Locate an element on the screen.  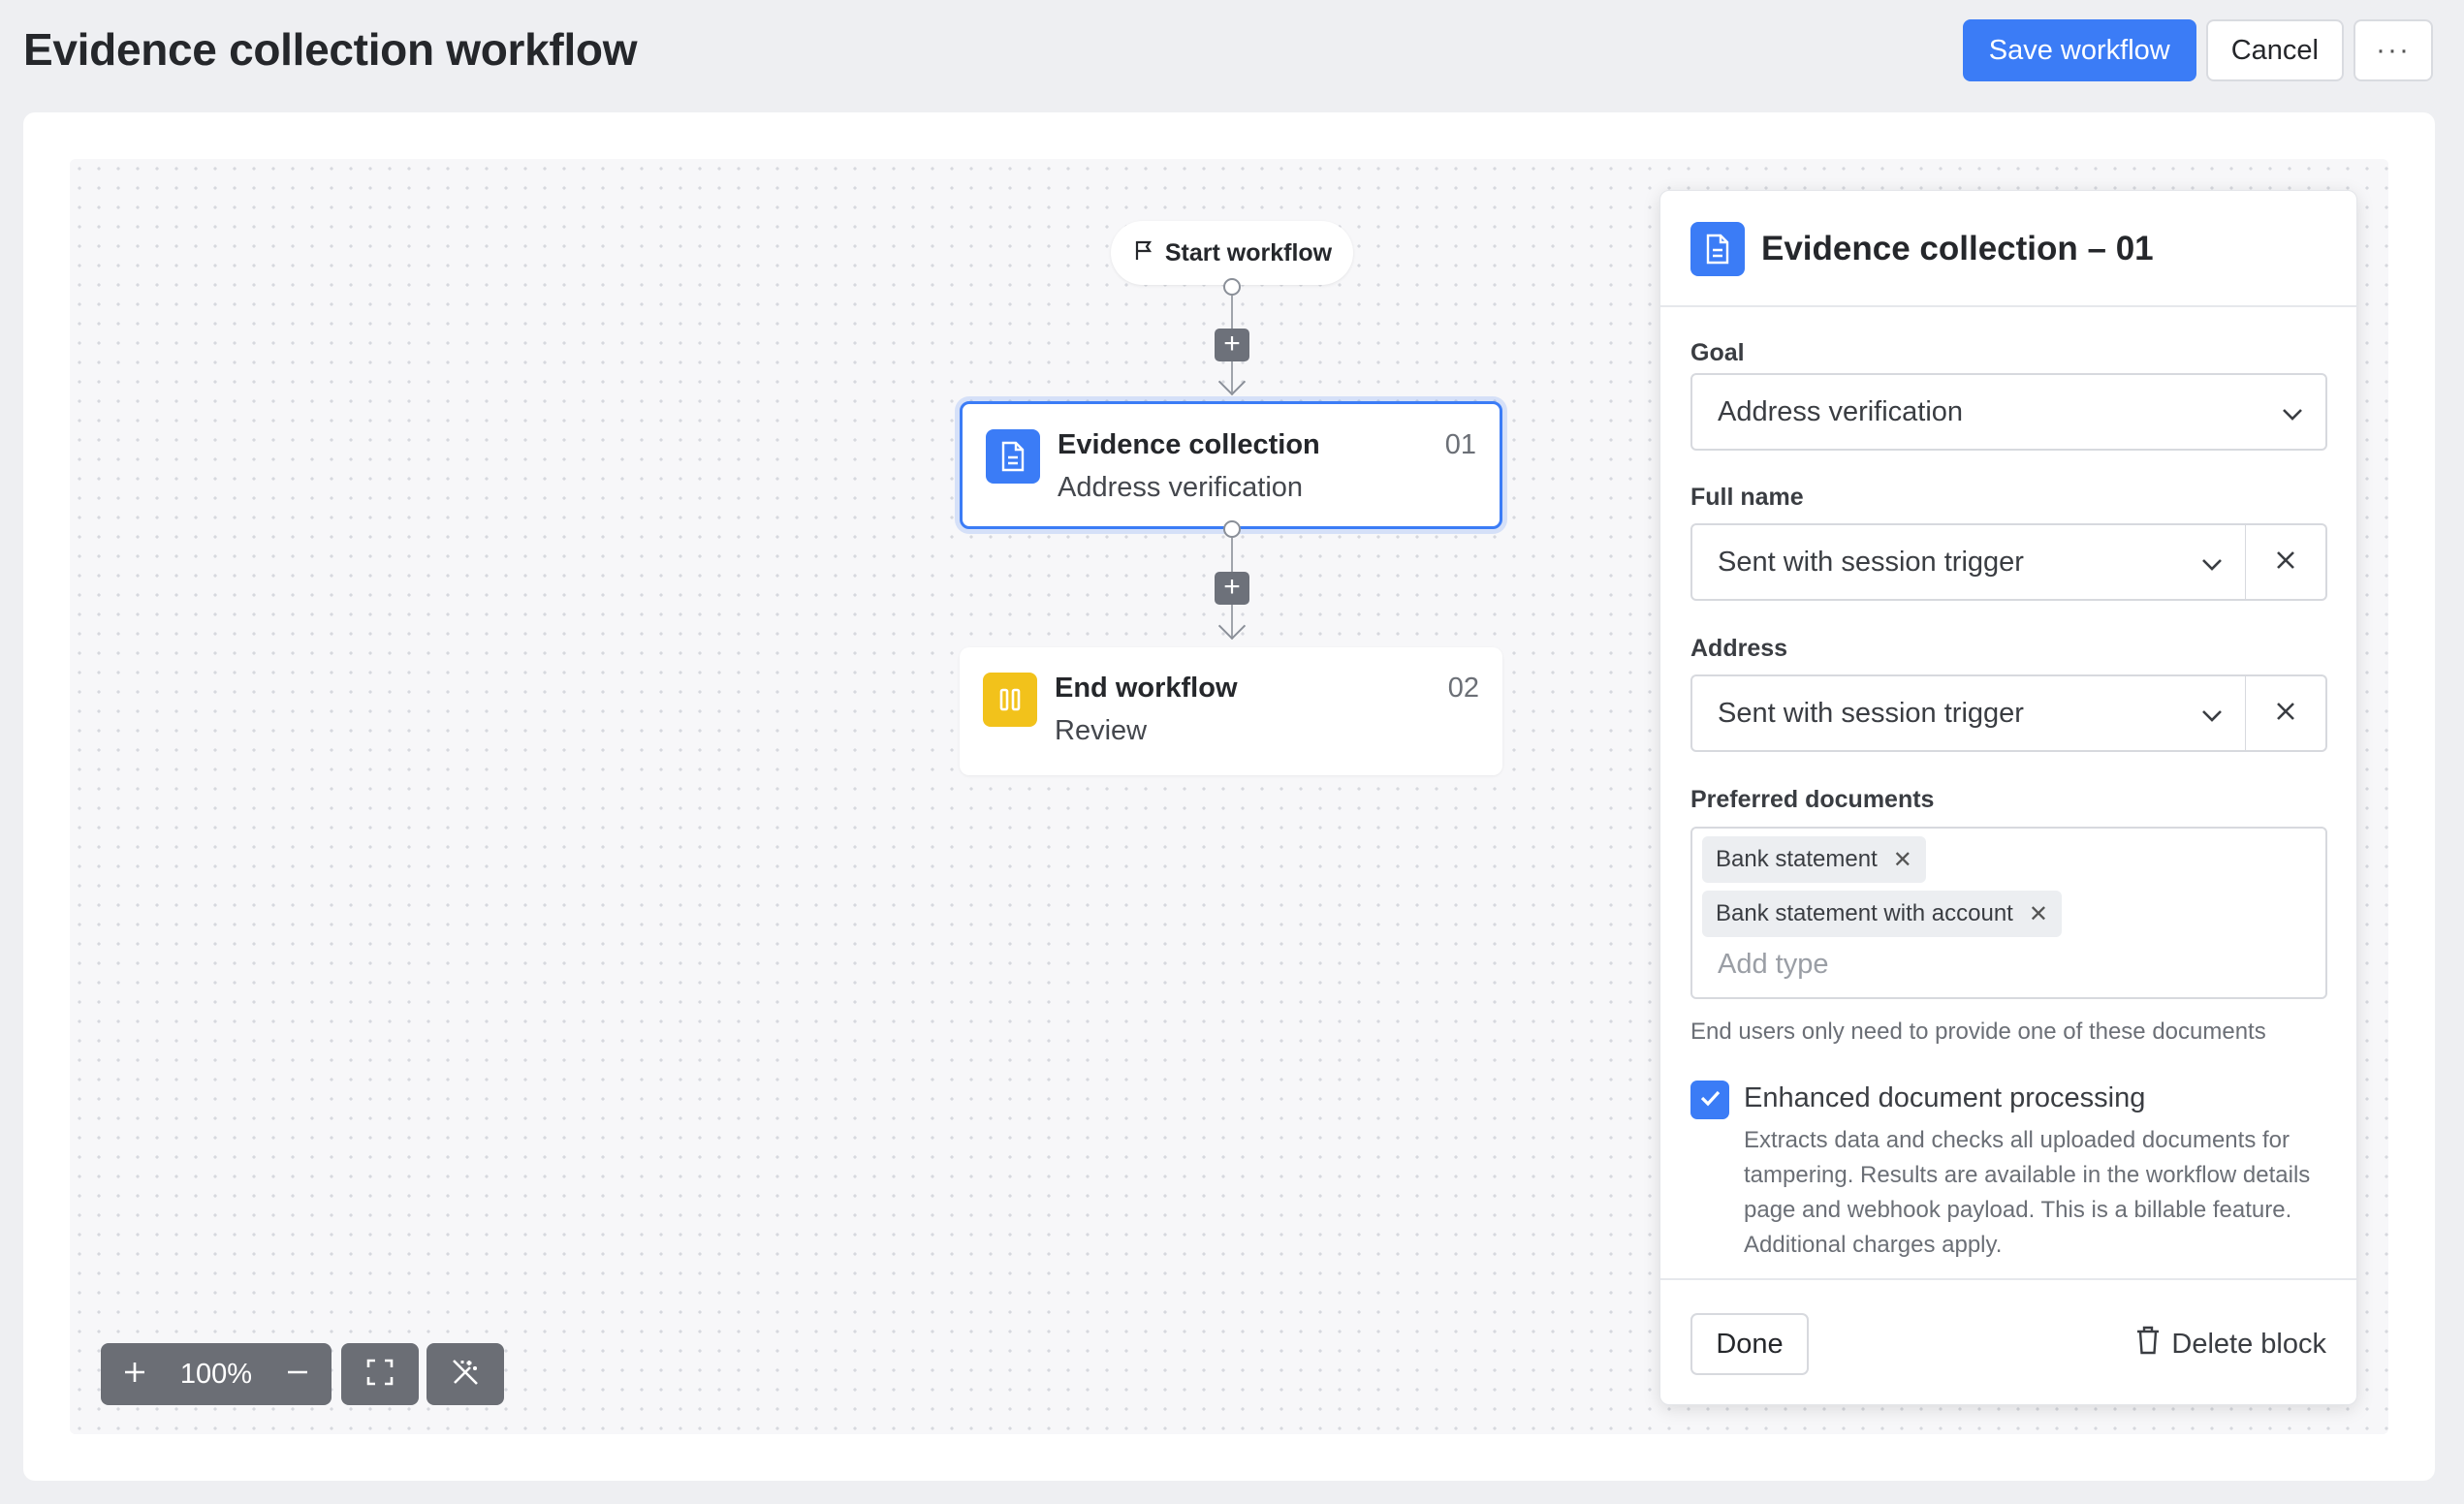
more-options-button: ··· is located at coordinates (2393, 50).